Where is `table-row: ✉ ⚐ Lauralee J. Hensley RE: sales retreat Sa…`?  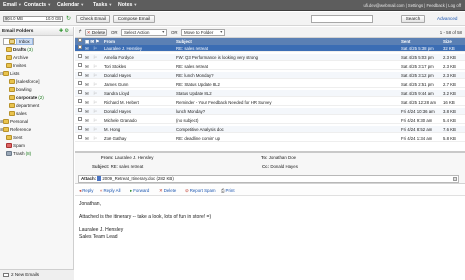 table-row: ✉ ⚐ Lauralee J. Hensley RE: sales retreat Sa… is located at coordinates (270, 48).